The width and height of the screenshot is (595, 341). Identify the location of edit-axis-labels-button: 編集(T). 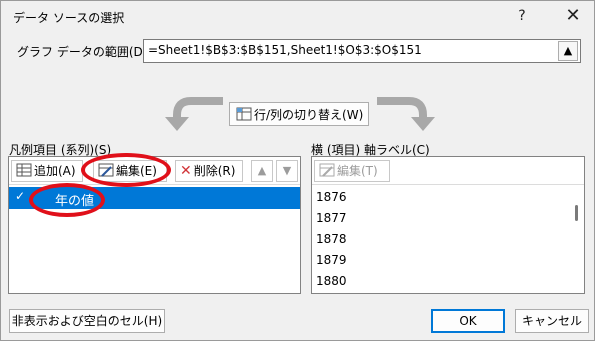
(352, 171).